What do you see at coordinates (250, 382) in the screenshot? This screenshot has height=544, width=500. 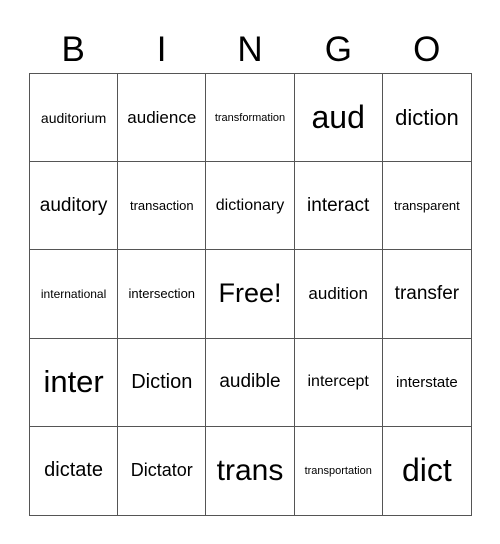 I see `bingo-cell: audible` at bounding box center [250, 382].